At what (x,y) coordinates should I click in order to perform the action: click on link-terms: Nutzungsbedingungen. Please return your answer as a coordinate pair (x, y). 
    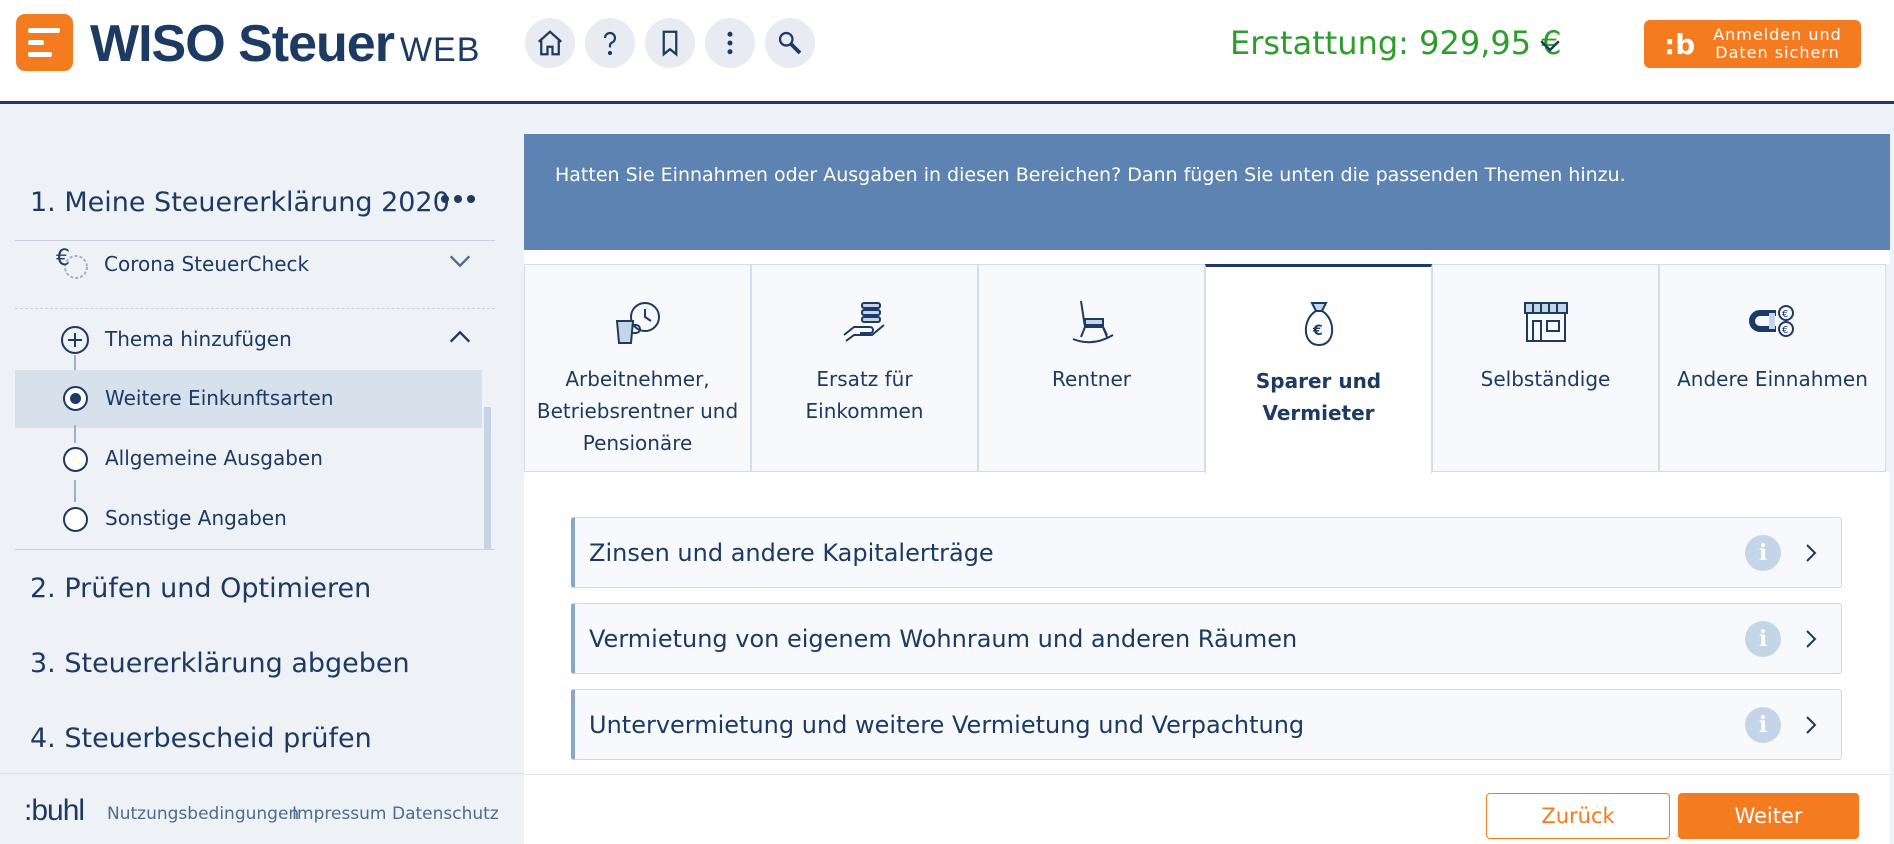
    Looking at the image, I should click on (203, 814).